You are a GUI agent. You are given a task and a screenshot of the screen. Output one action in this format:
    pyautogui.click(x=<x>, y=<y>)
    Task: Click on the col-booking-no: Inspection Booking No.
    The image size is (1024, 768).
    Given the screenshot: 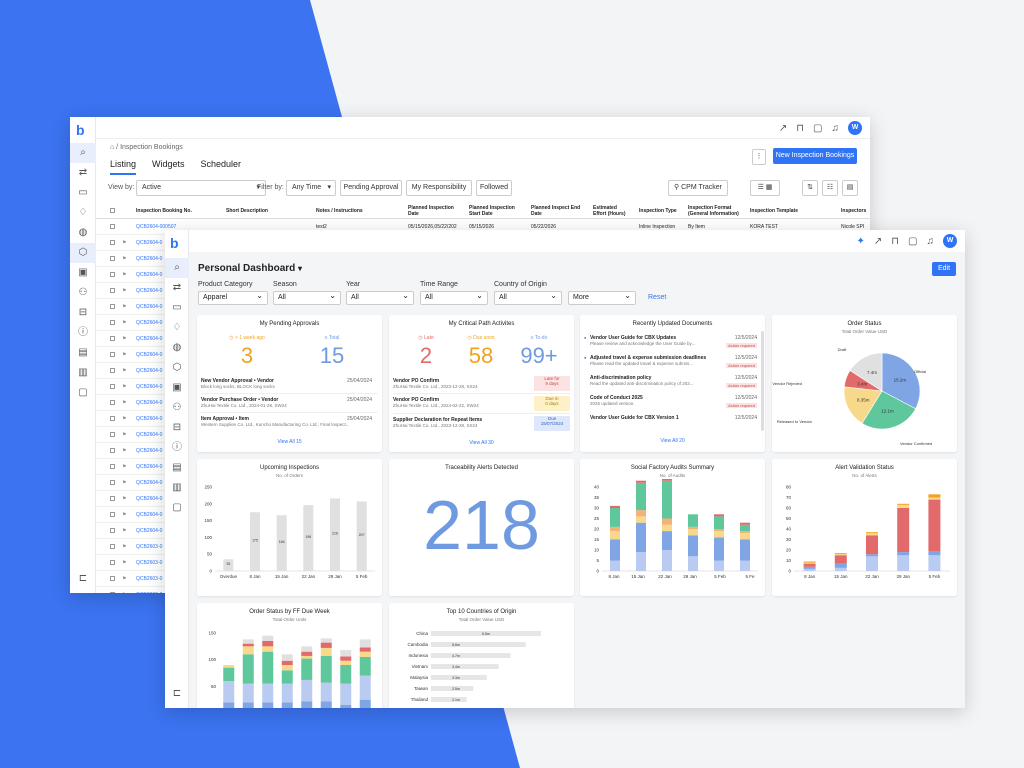 What is the action you would take?
    pyautogui.click(x=164, y=211)
    